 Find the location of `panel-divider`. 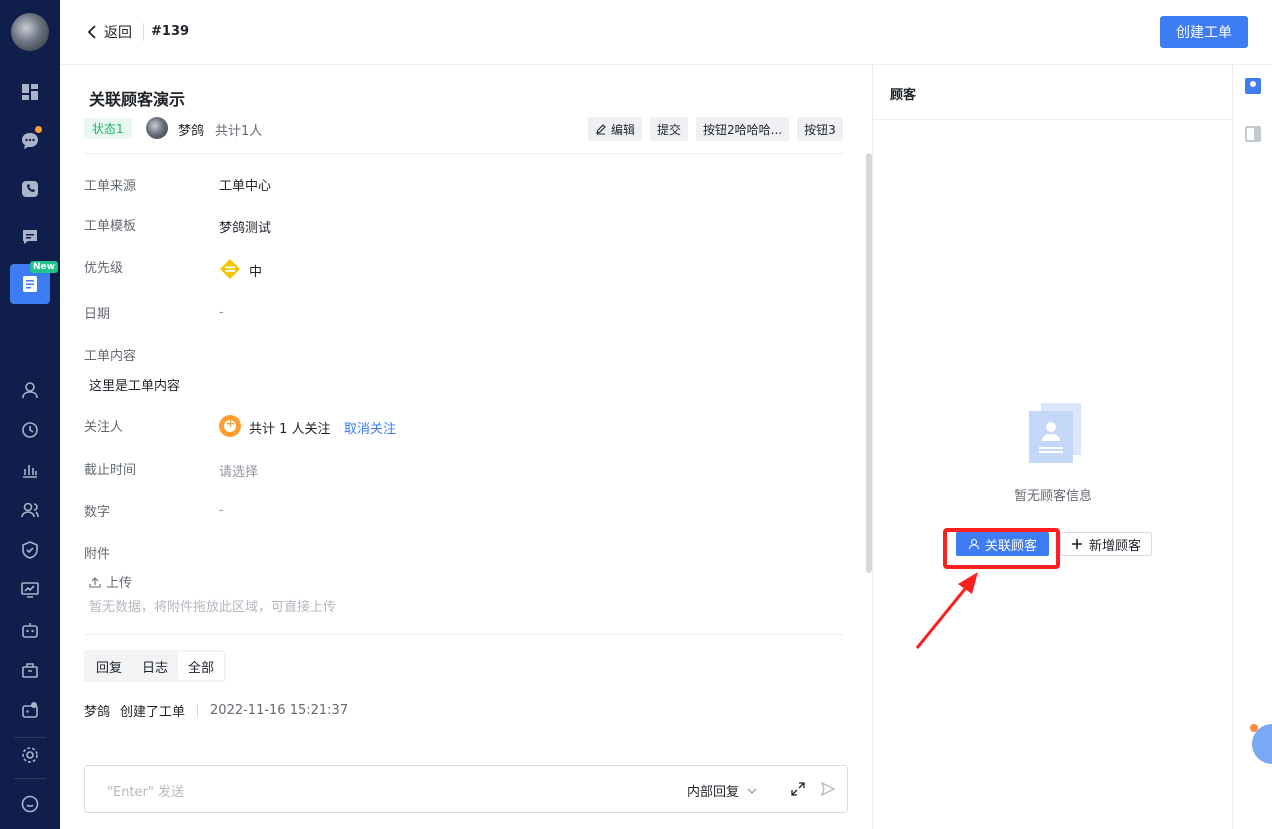

panel-divider is located at coordinates (1053, 119).